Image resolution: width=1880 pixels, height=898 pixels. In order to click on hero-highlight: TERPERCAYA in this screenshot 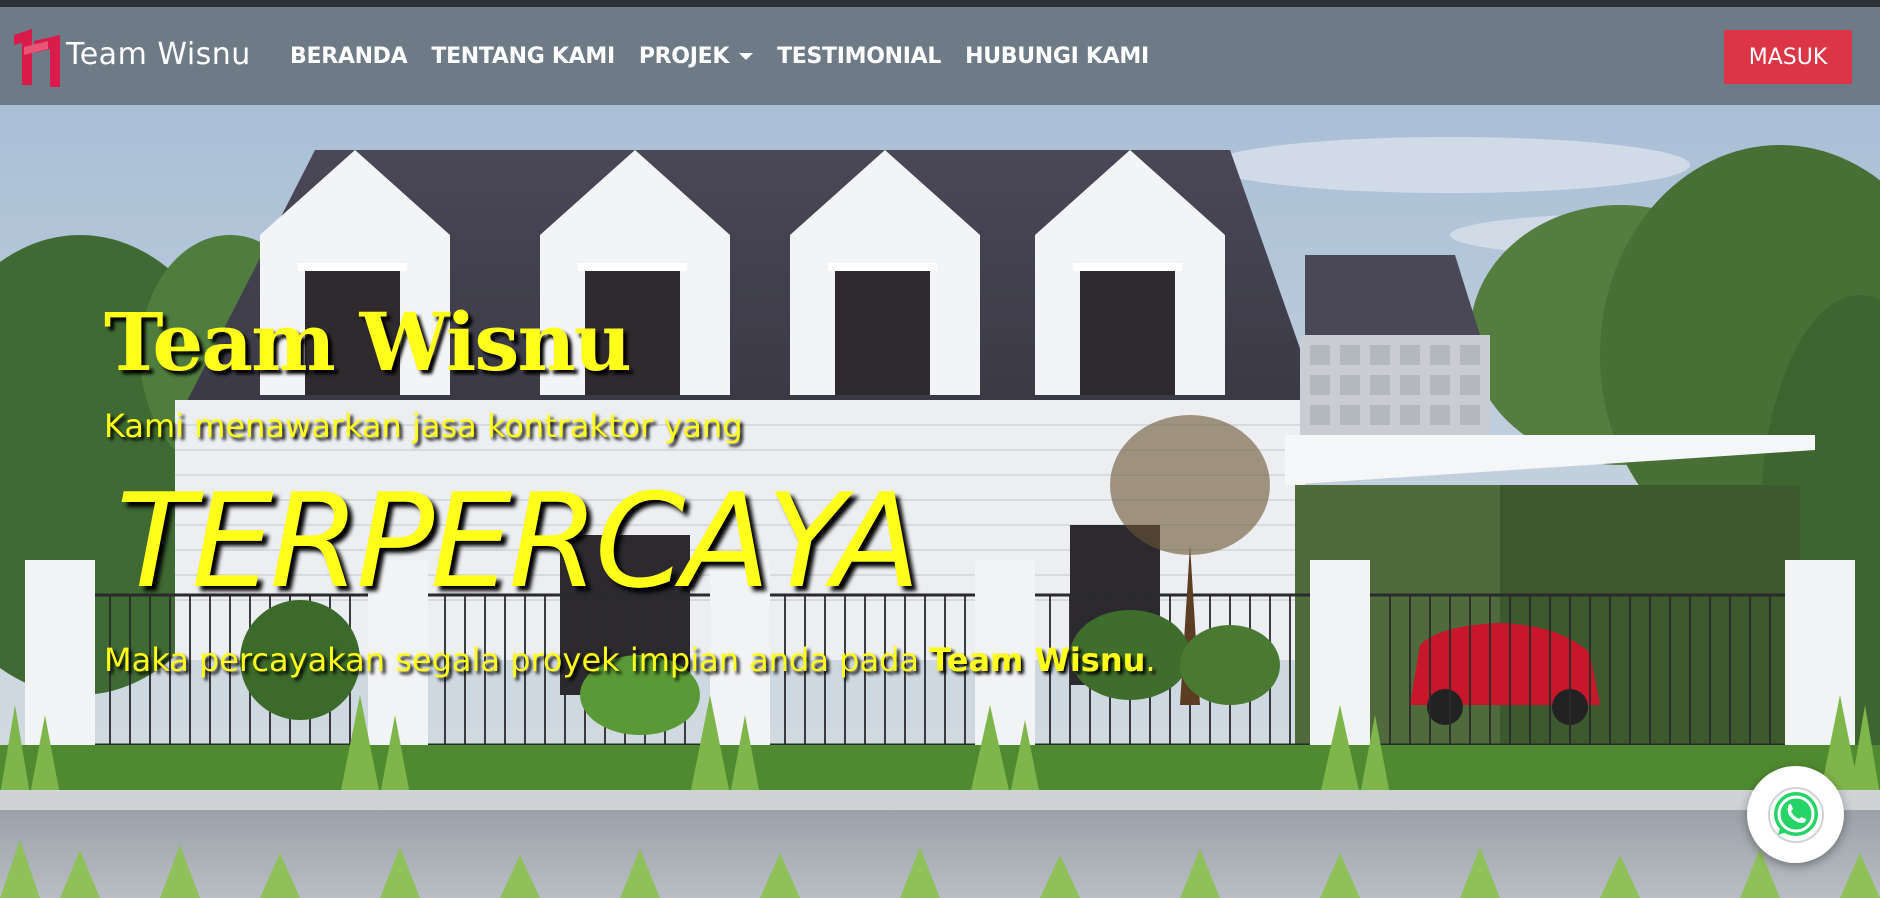, I will do `click(518, 541)`.